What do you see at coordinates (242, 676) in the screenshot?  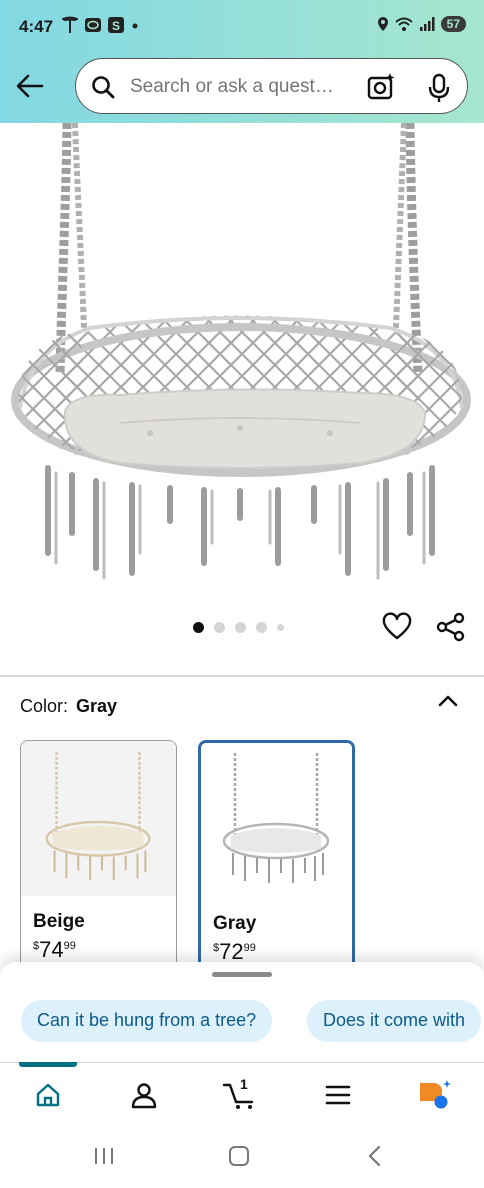 I see `section-divider` at bounding box center [242, 676].